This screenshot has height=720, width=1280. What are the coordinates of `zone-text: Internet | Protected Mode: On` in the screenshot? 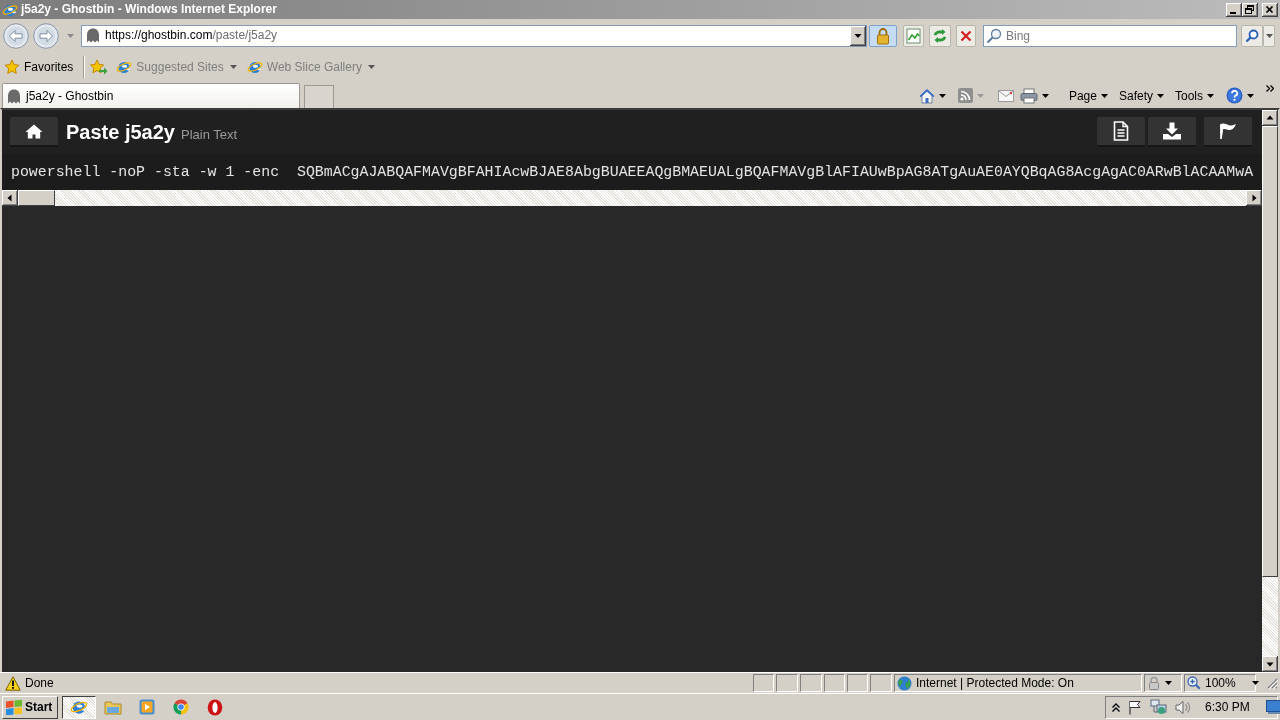 It's located at (995, 683).